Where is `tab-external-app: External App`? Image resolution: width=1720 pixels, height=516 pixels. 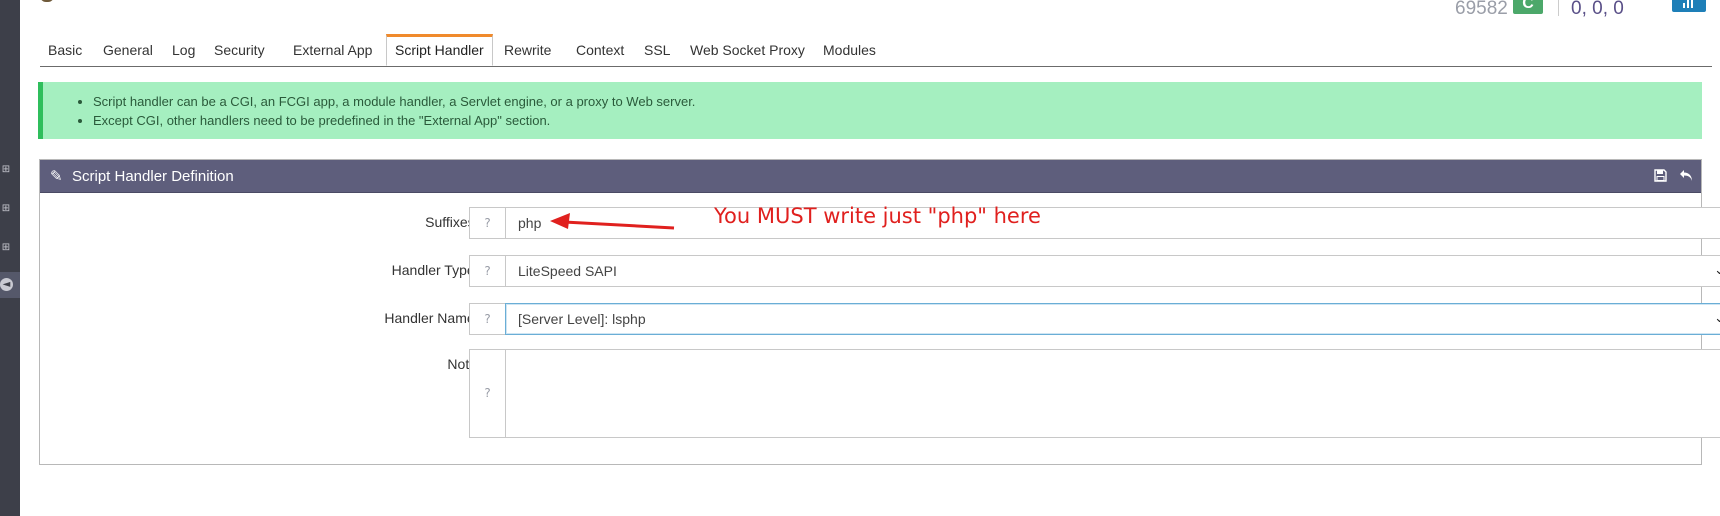
tab-external-app: External App is located at coordinates (332, 51).